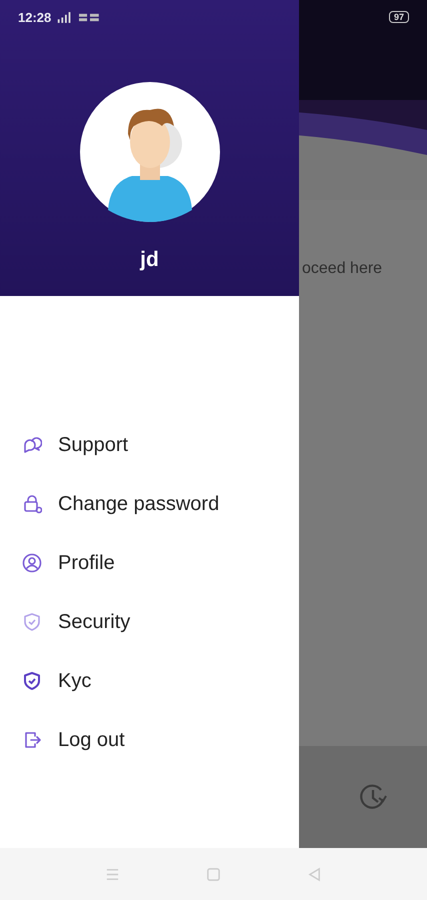 This screenshot has height=900, width=427. What do you see at coordinates (398, 17) in the screenshot?
I see `battery-level: 97` at bounding box center [398, 17].